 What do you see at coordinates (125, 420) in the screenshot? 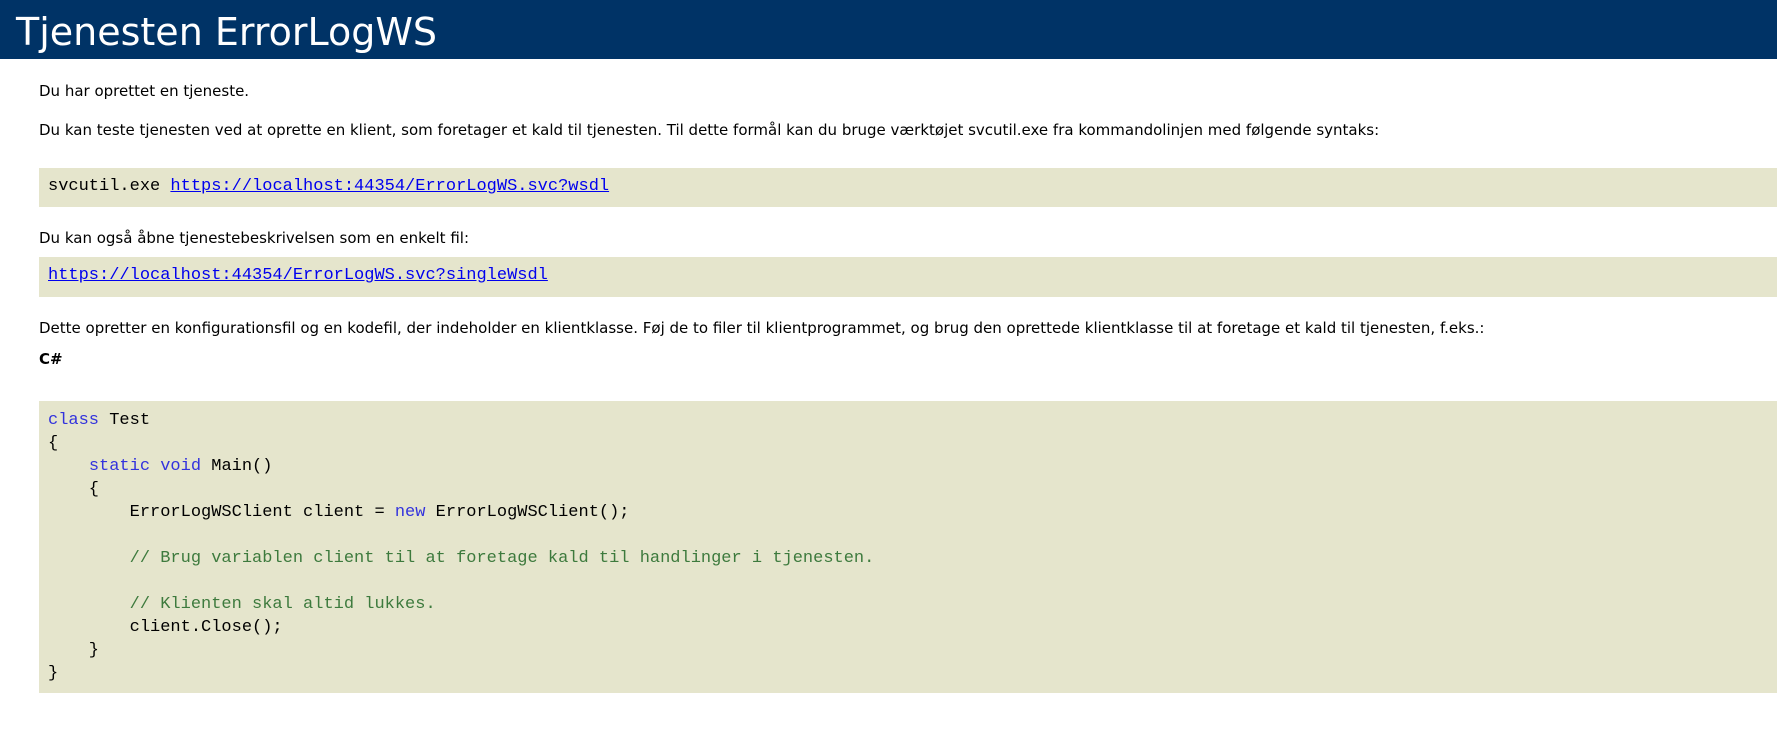
I see `code-text: Test` at bounding box center [125, 420].